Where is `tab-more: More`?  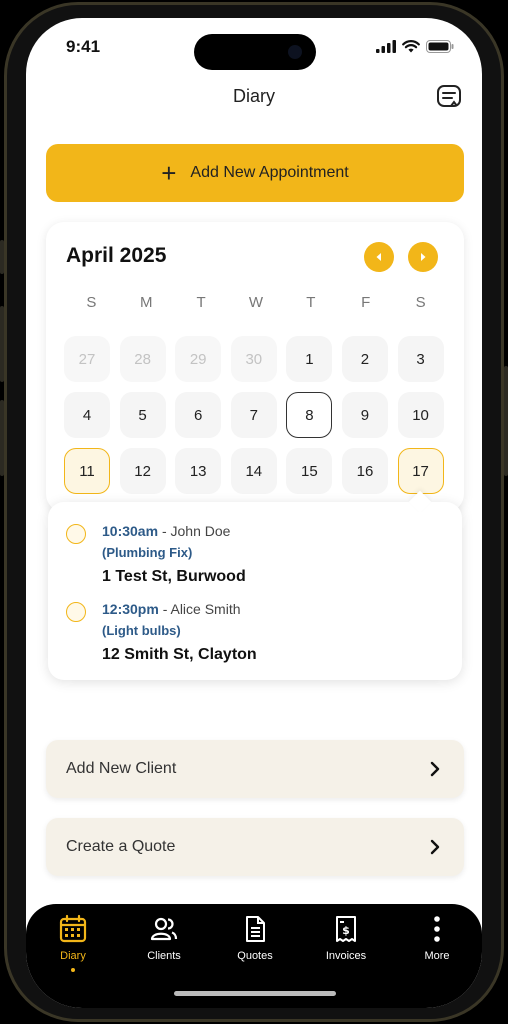 tab-more: More is located at coordinates (437, 938).